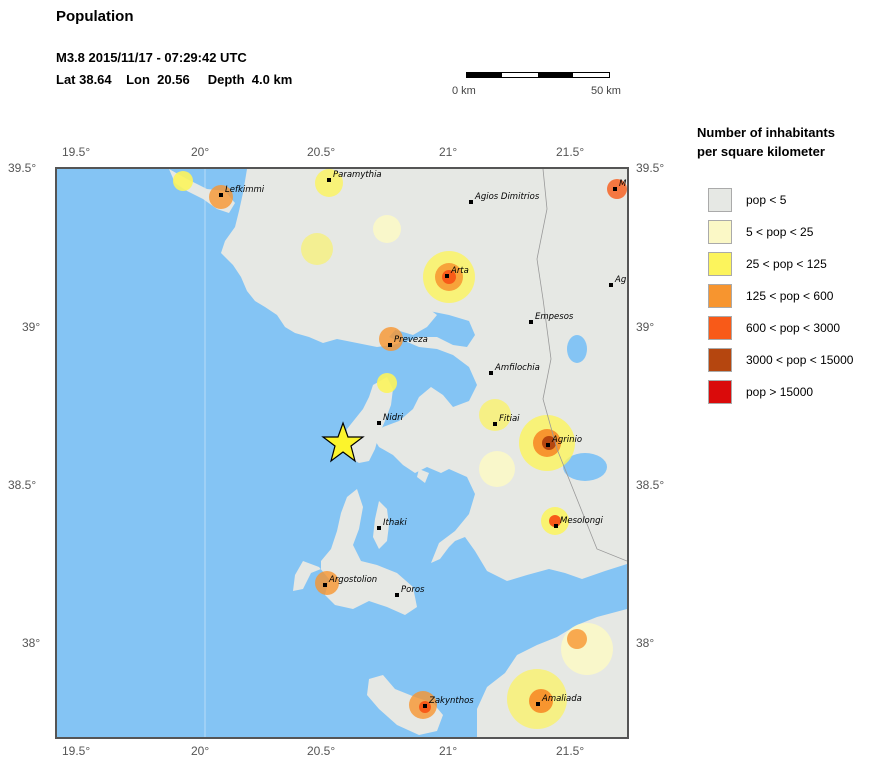 The height and width of the screenshot is (767, 878). What do you see at coordinates (357, 175) in the screenshot?
I see `city-label: Paramythia` at bounding box center [357, 175].